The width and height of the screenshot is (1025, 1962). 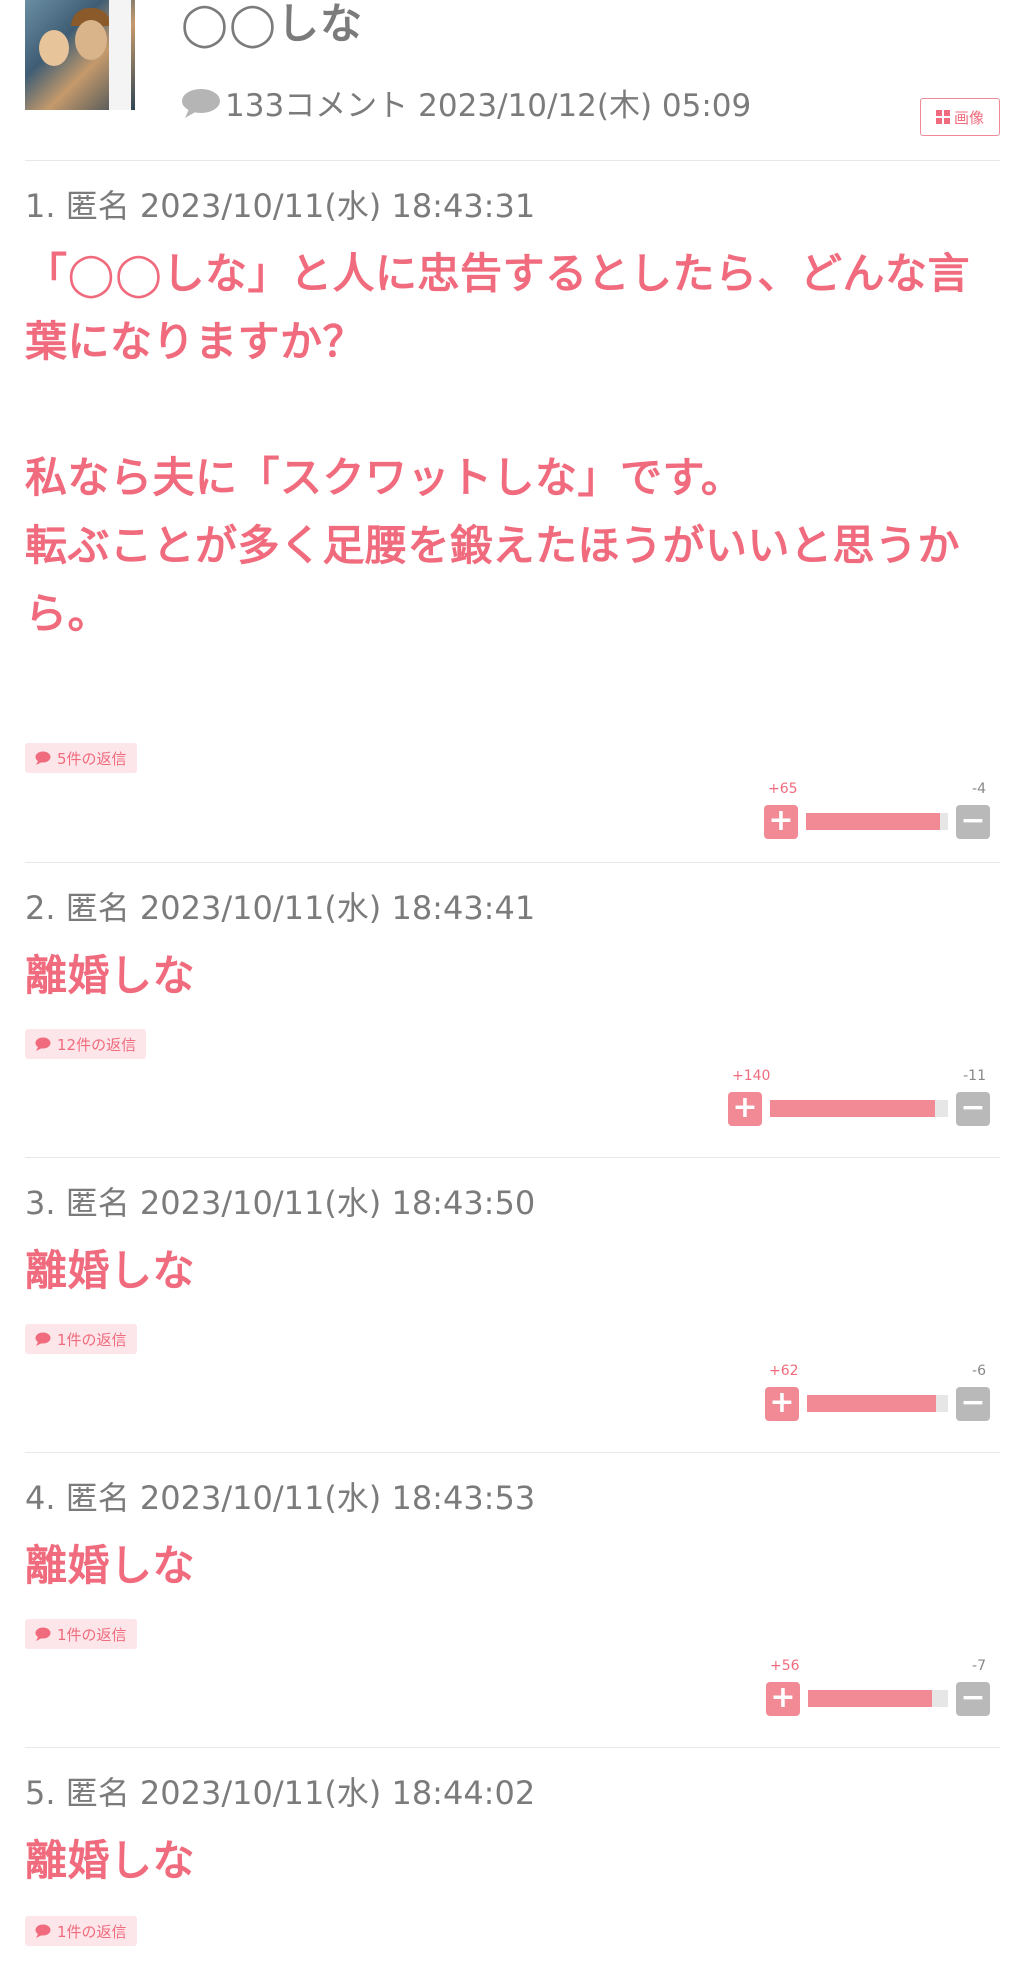 I want to click on topic-title: ◯◯しな, so click(x=272, y=24).